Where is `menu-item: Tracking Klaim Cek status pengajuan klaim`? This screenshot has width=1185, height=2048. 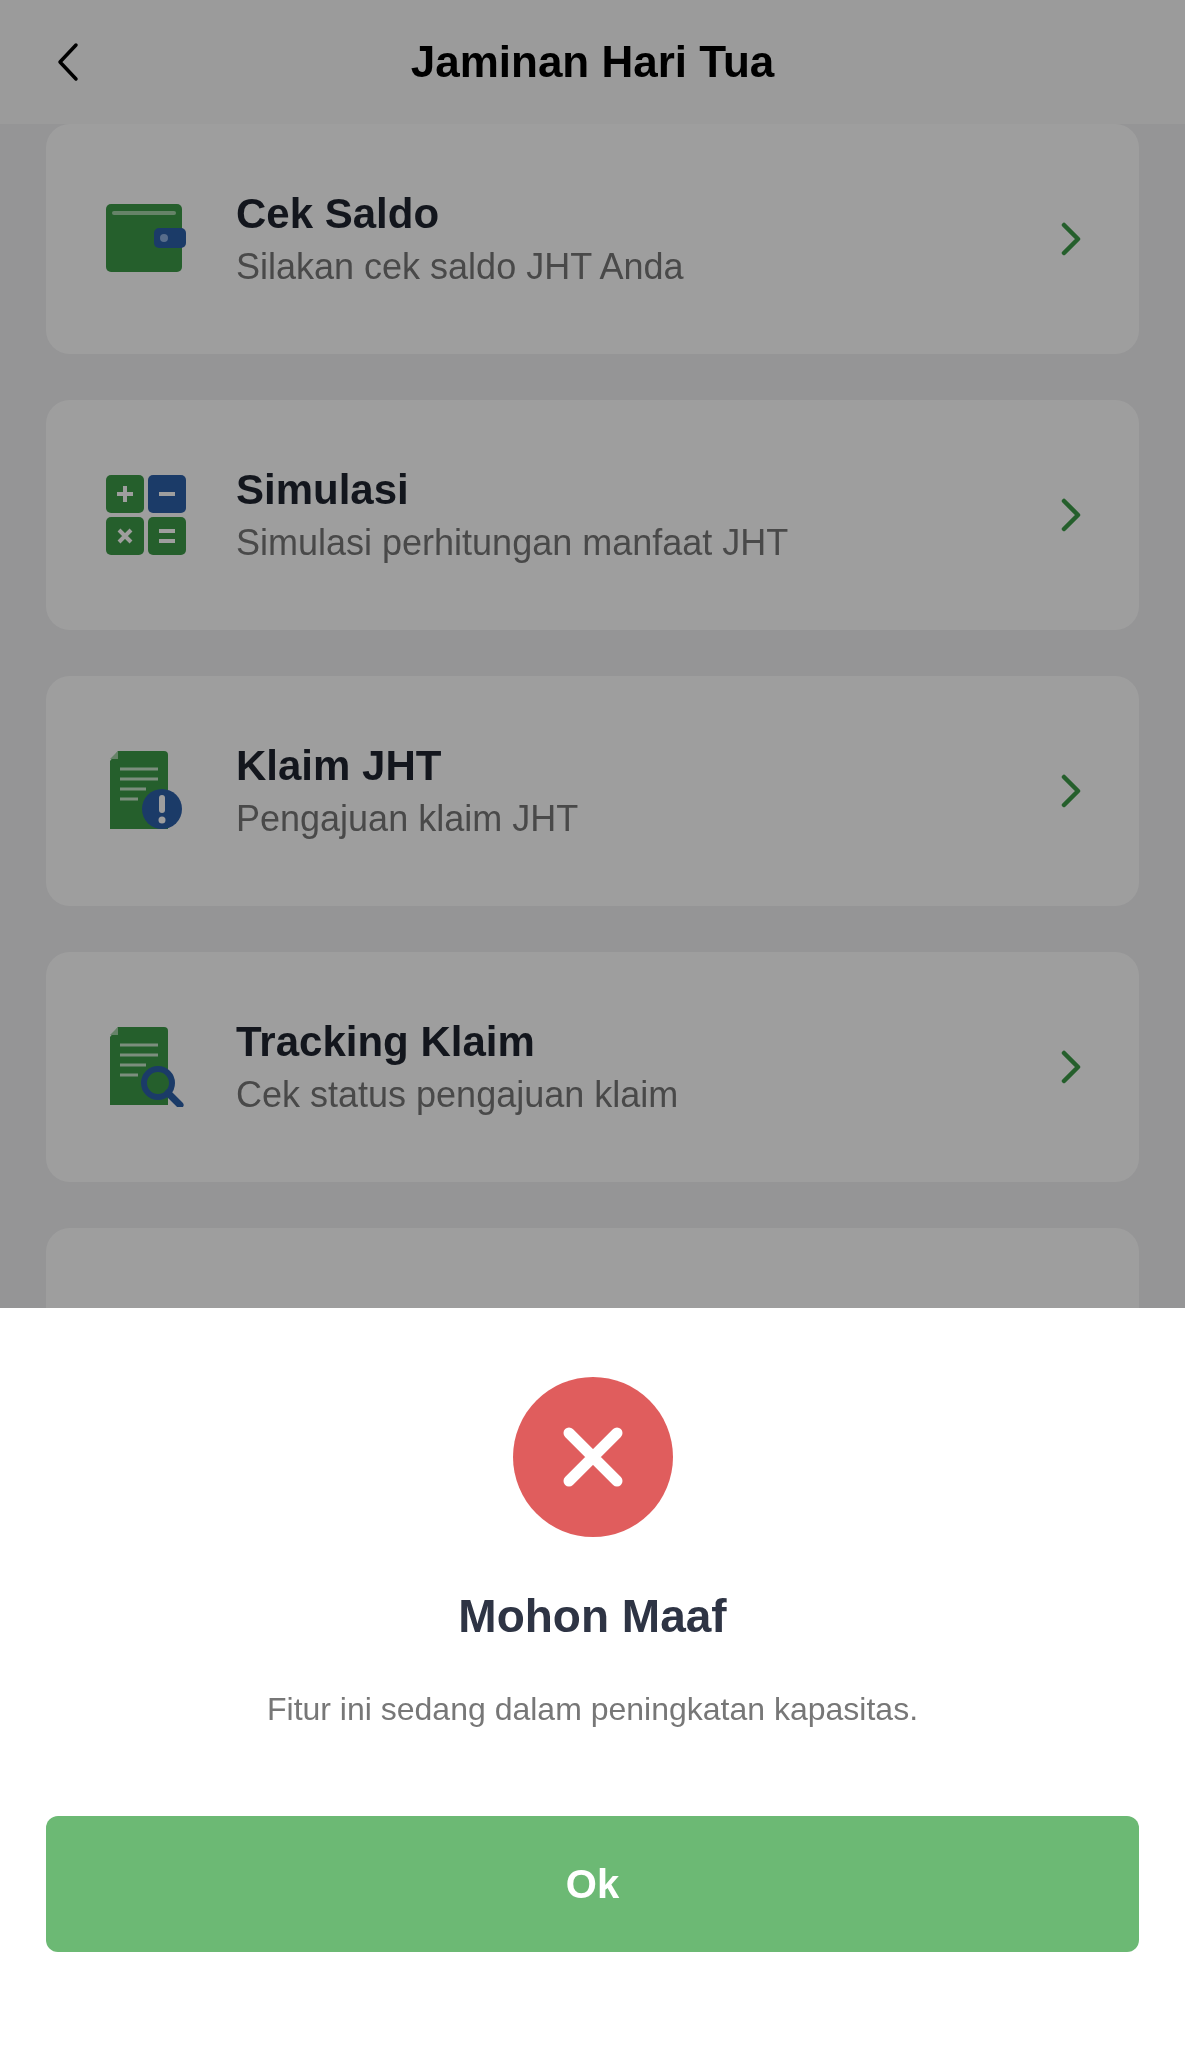 menu-item: Tracking Klaim Cek status pengajuan klaim is located at coordinates (592, 1067).